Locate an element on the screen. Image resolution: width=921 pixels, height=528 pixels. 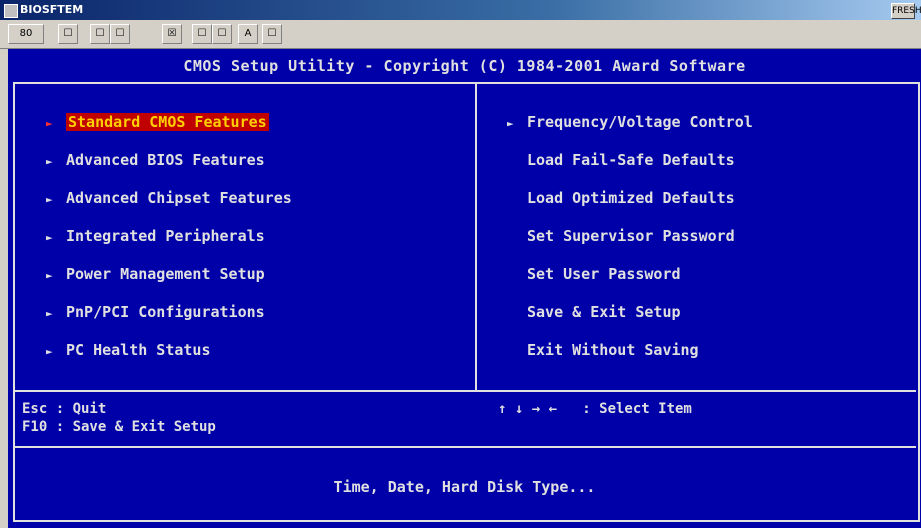
help-select-item: ↑ ↓ → ← : Select Item is located at coordinates (595, 409).